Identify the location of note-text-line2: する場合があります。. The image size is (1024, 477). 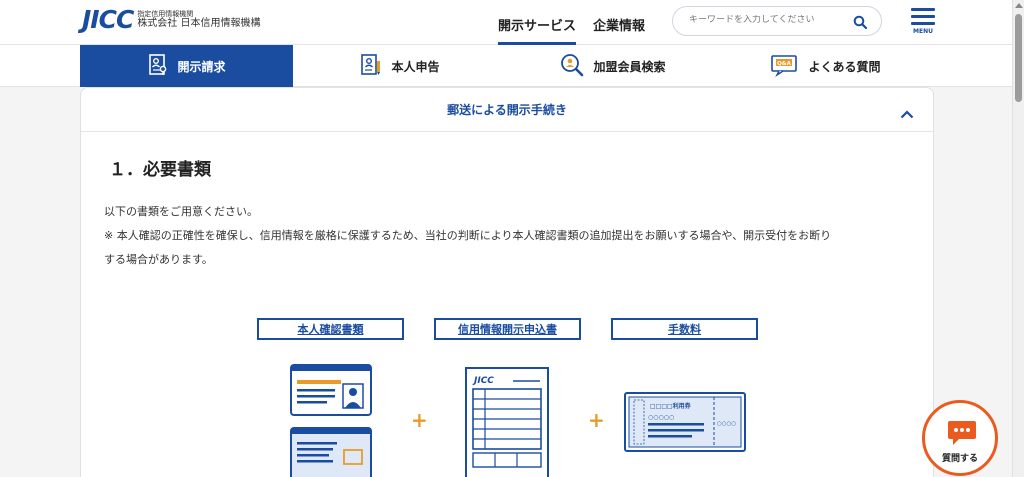
(158, 259).